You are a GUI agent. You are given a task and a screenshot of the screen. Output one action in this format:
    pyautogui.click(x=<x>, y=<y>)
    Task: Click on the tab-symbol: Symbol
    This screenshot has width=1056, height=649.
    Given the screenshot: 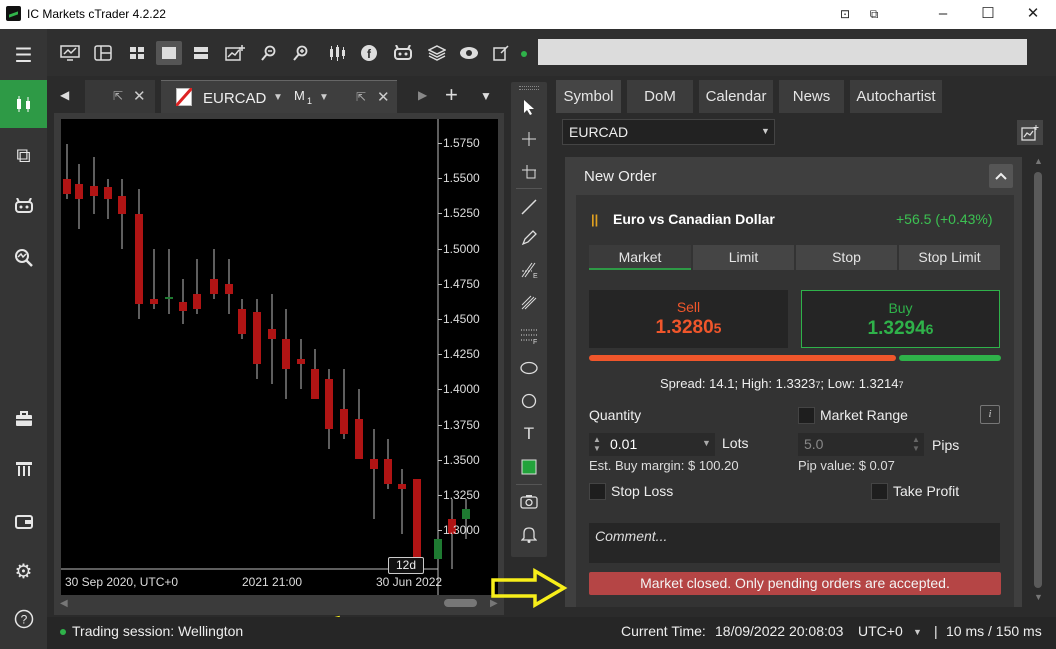 What is the action you would take?
    pyautogui.click(x=588, y=96)
    